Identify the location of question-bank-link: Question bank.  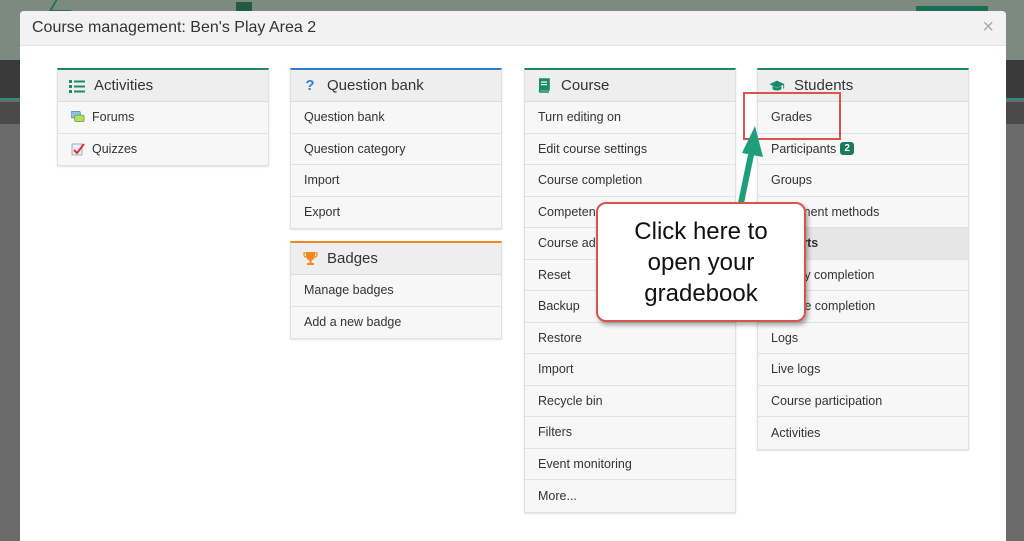
(396, 118).